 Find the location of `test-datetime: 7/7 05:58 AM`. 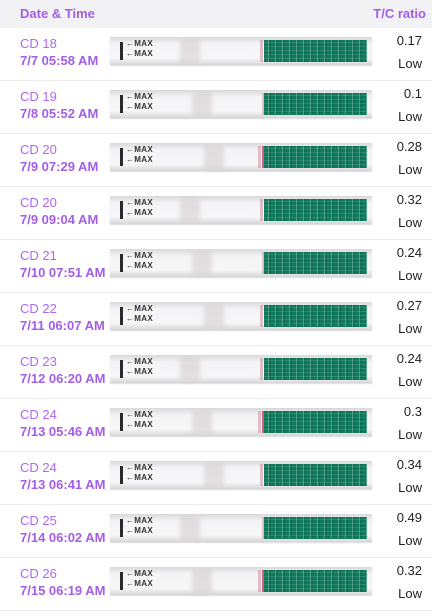

test-datetime: 7/7 05:58 AM is located at coordinates (59, 60).